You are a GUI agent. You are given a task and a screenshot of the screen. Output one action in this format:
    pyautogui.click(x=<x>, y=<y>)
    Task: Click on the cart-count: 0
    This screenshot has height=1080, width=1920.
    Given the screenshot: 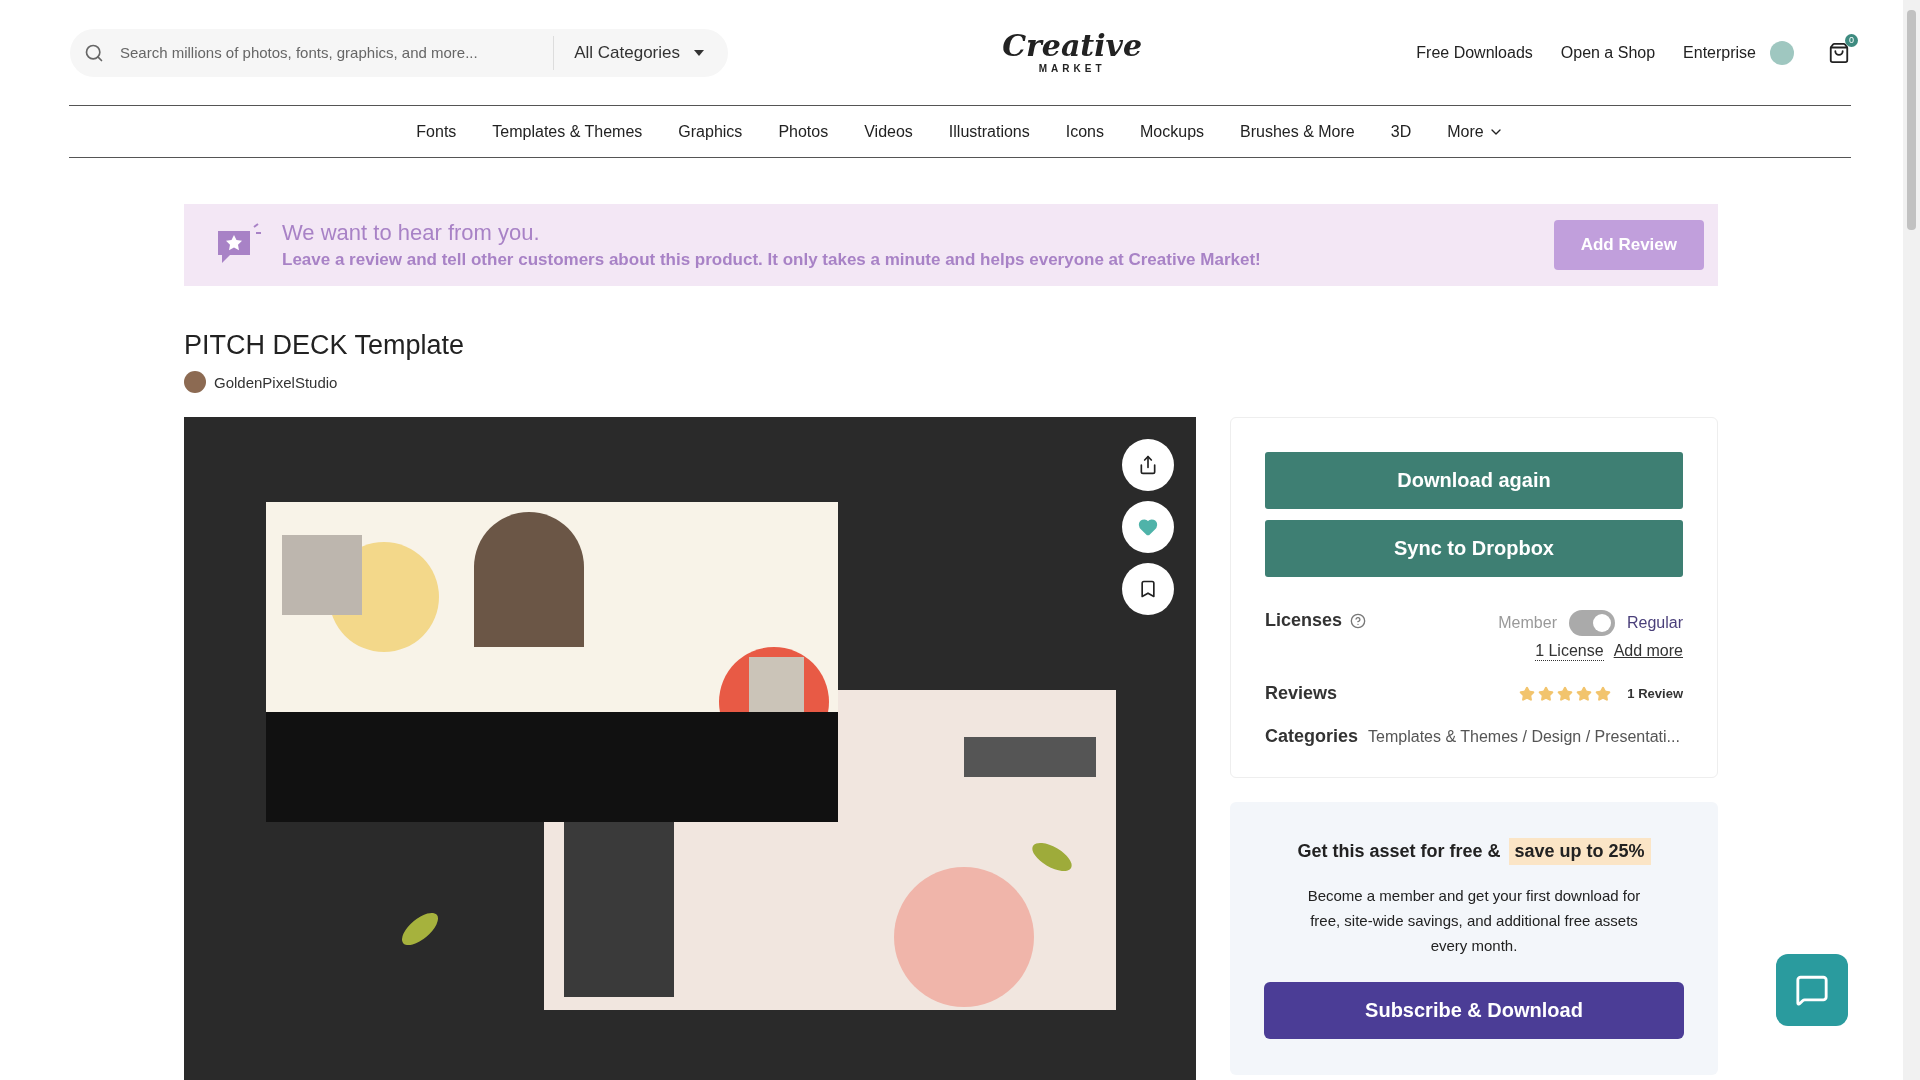 What is the action you would take?
    pyautogui.click(x=1851, y=40)
    